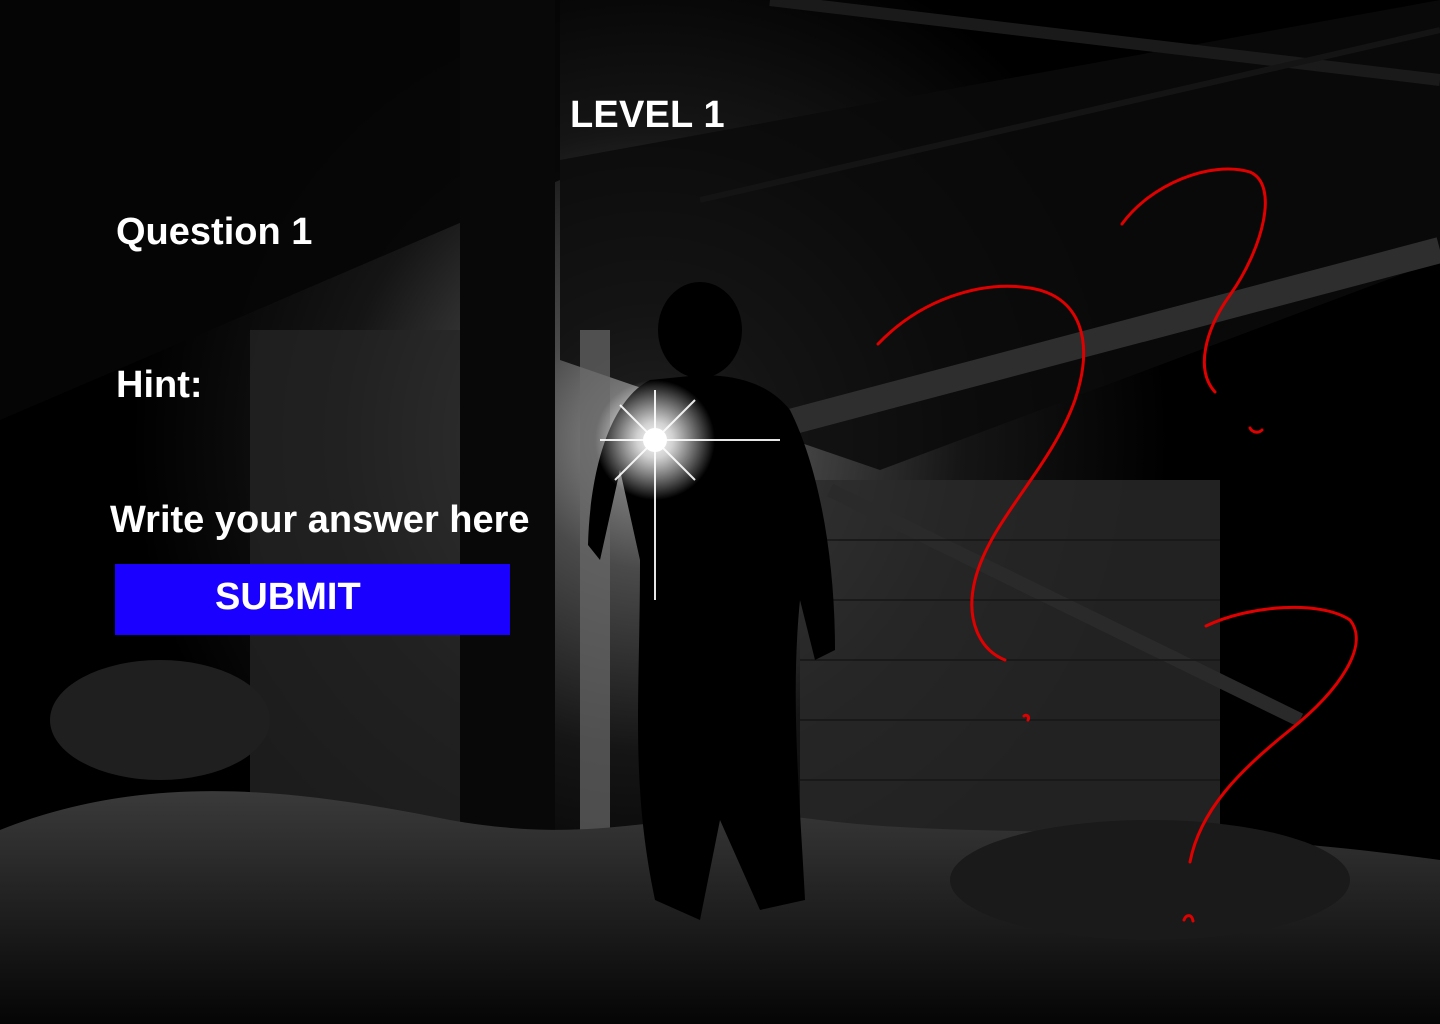 The image size is (1440, 1024). I want to click on level-title: LEVEL 1, so click(647, 115).